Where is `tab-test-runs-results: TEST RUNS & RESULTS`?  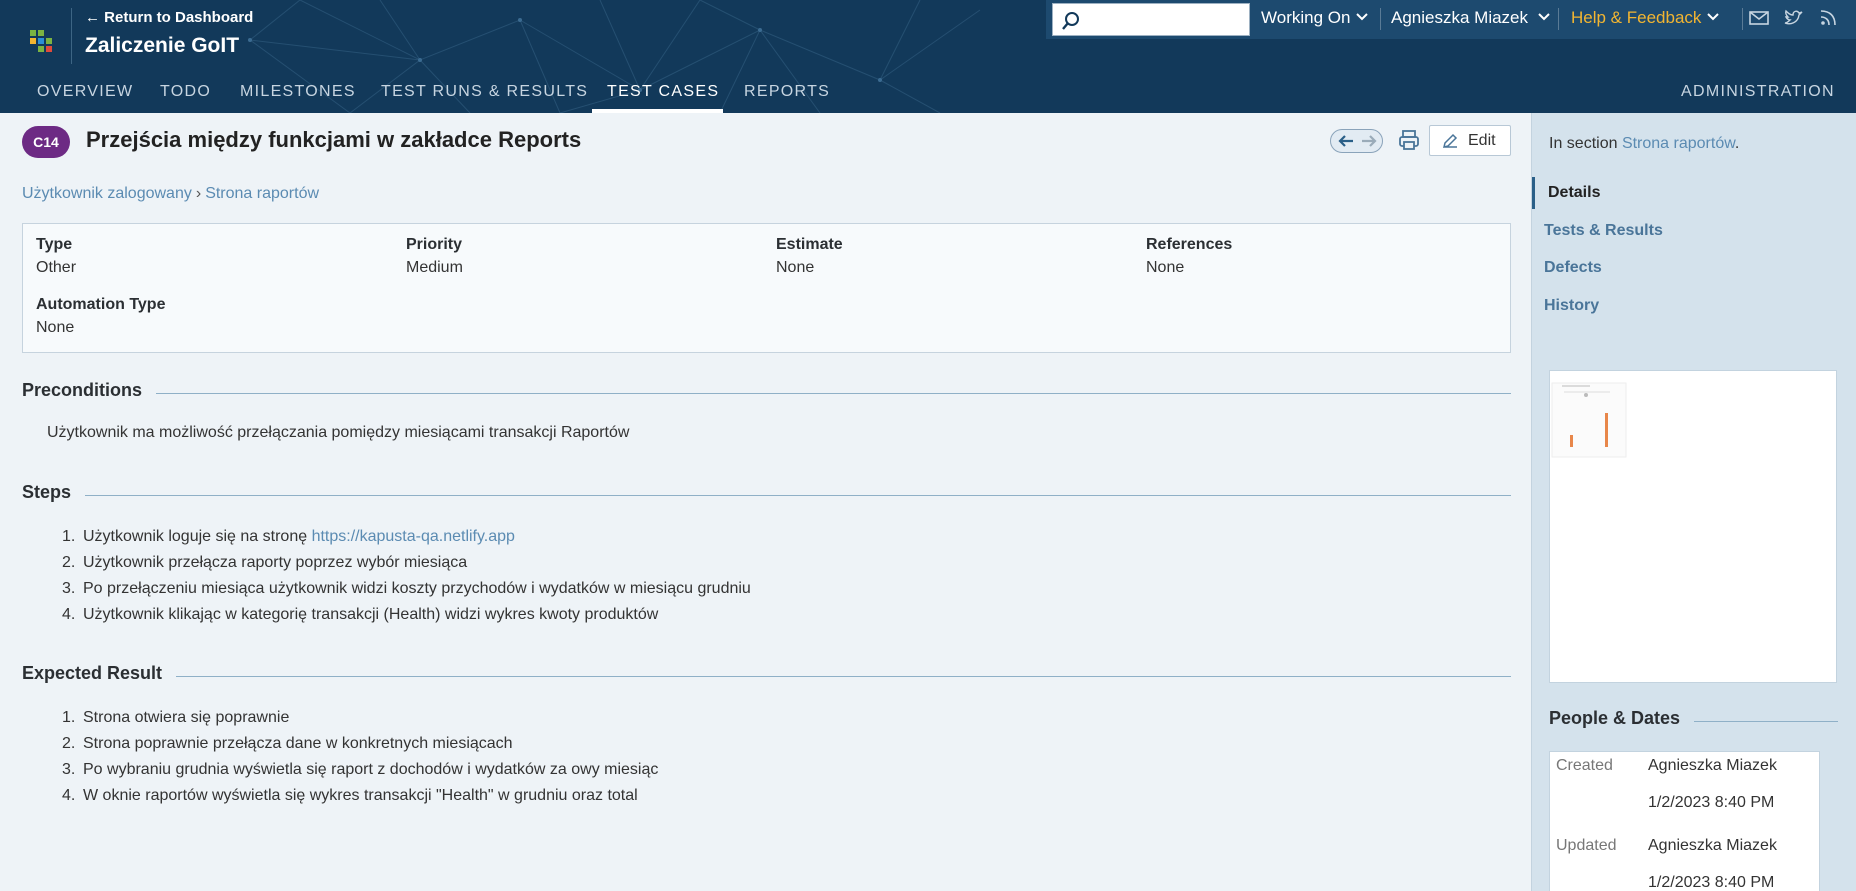 tab-test-runs-results: TEST RUNS & RESULTS is located at coordinates (484, 92).